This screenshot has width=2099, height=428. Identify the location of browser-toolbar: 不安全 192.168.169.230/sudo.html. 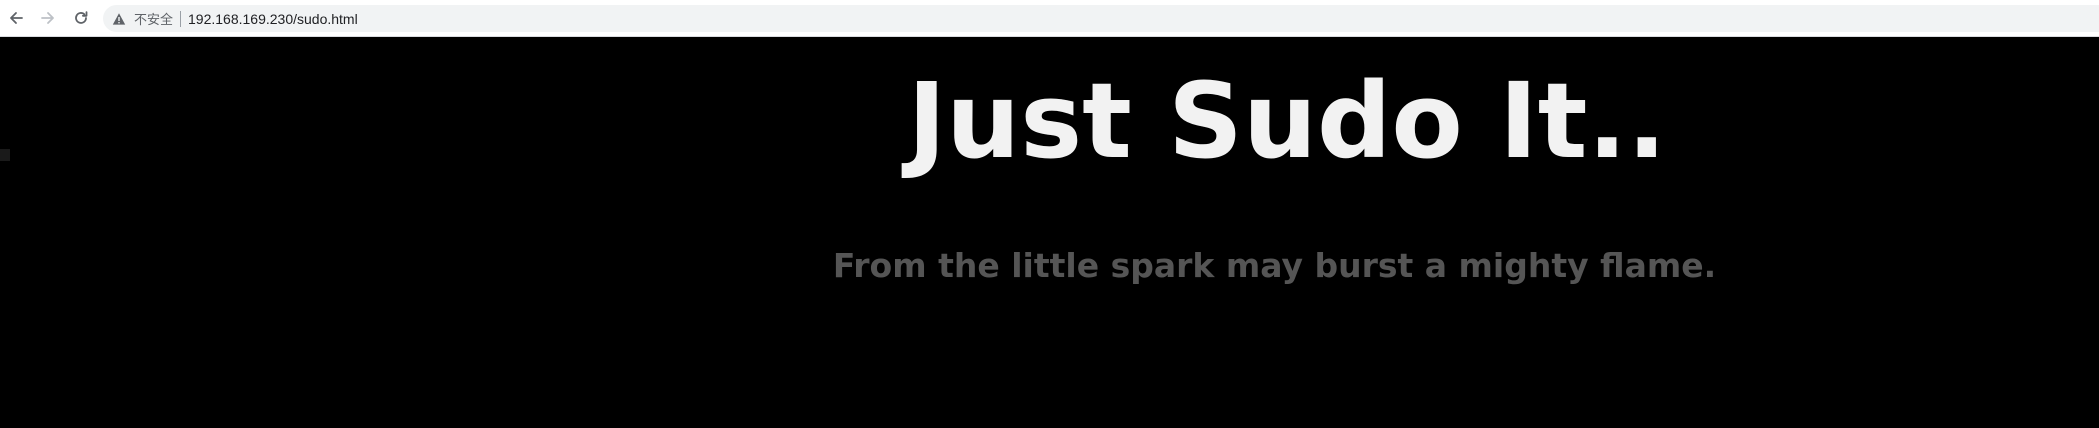
(1049, 18).